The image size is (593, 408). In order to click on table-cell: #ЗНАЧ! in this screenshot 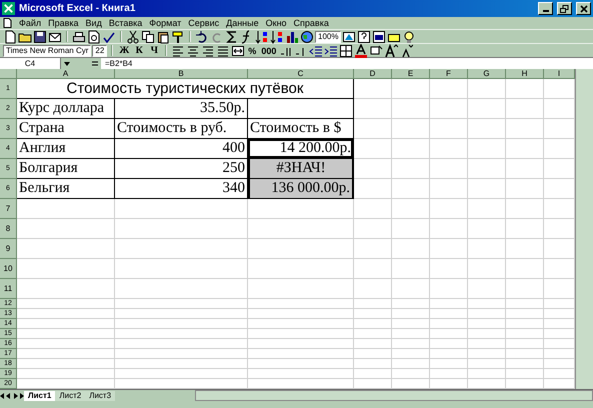, I will do `click(301, 169)`.